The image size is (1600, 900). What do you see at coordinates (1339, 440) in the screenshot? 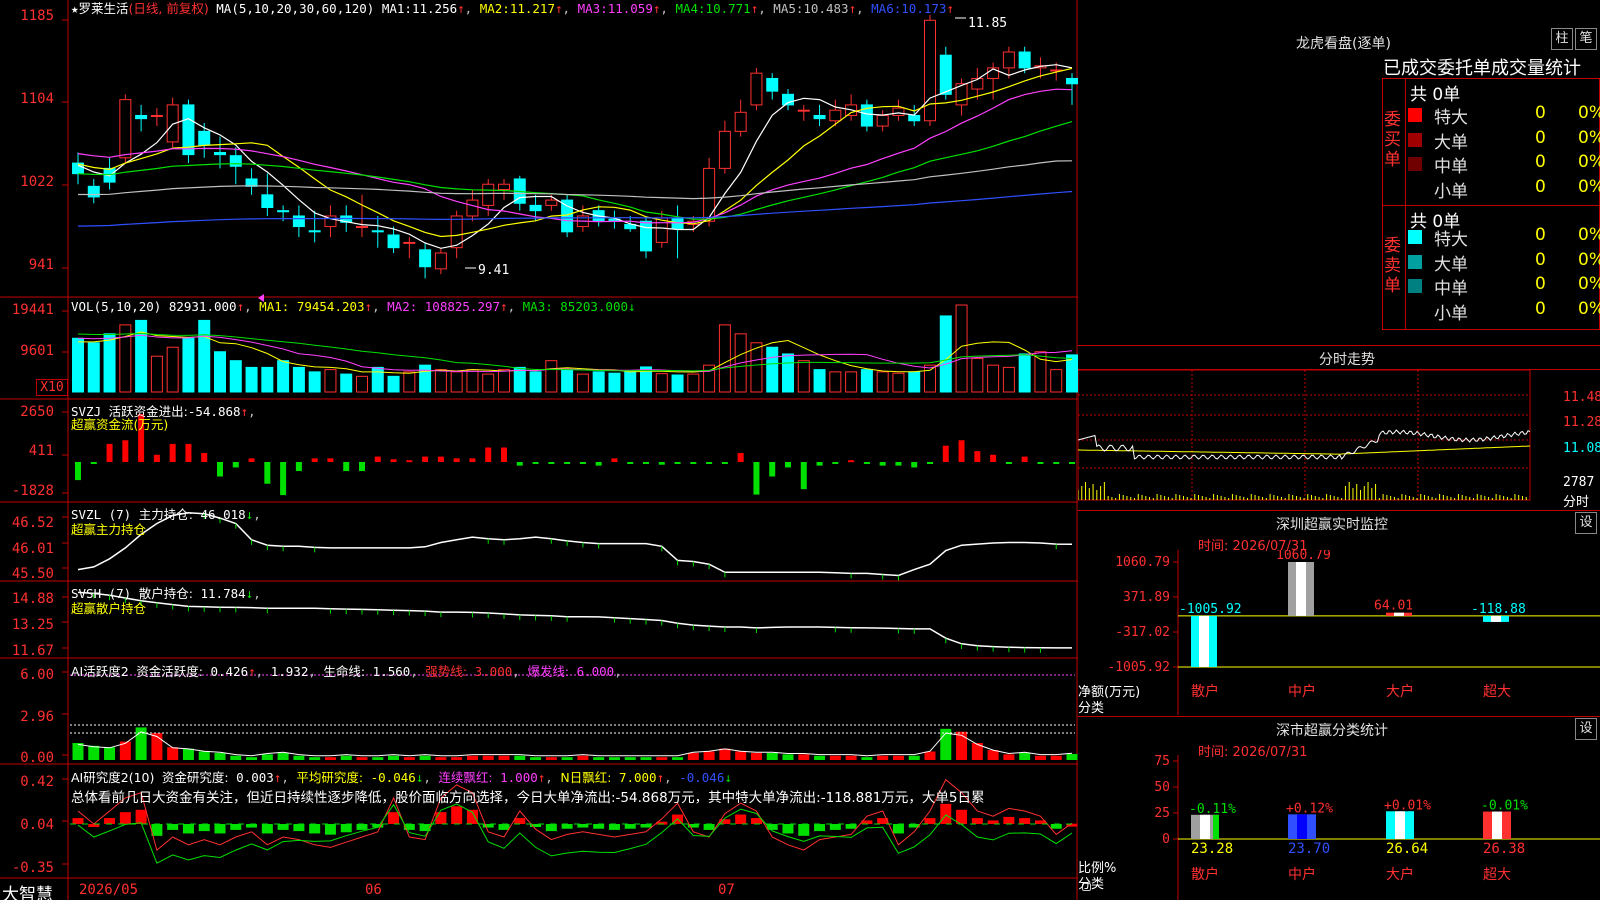
I see `intraday-chart` at bounding box center [1339, 440].